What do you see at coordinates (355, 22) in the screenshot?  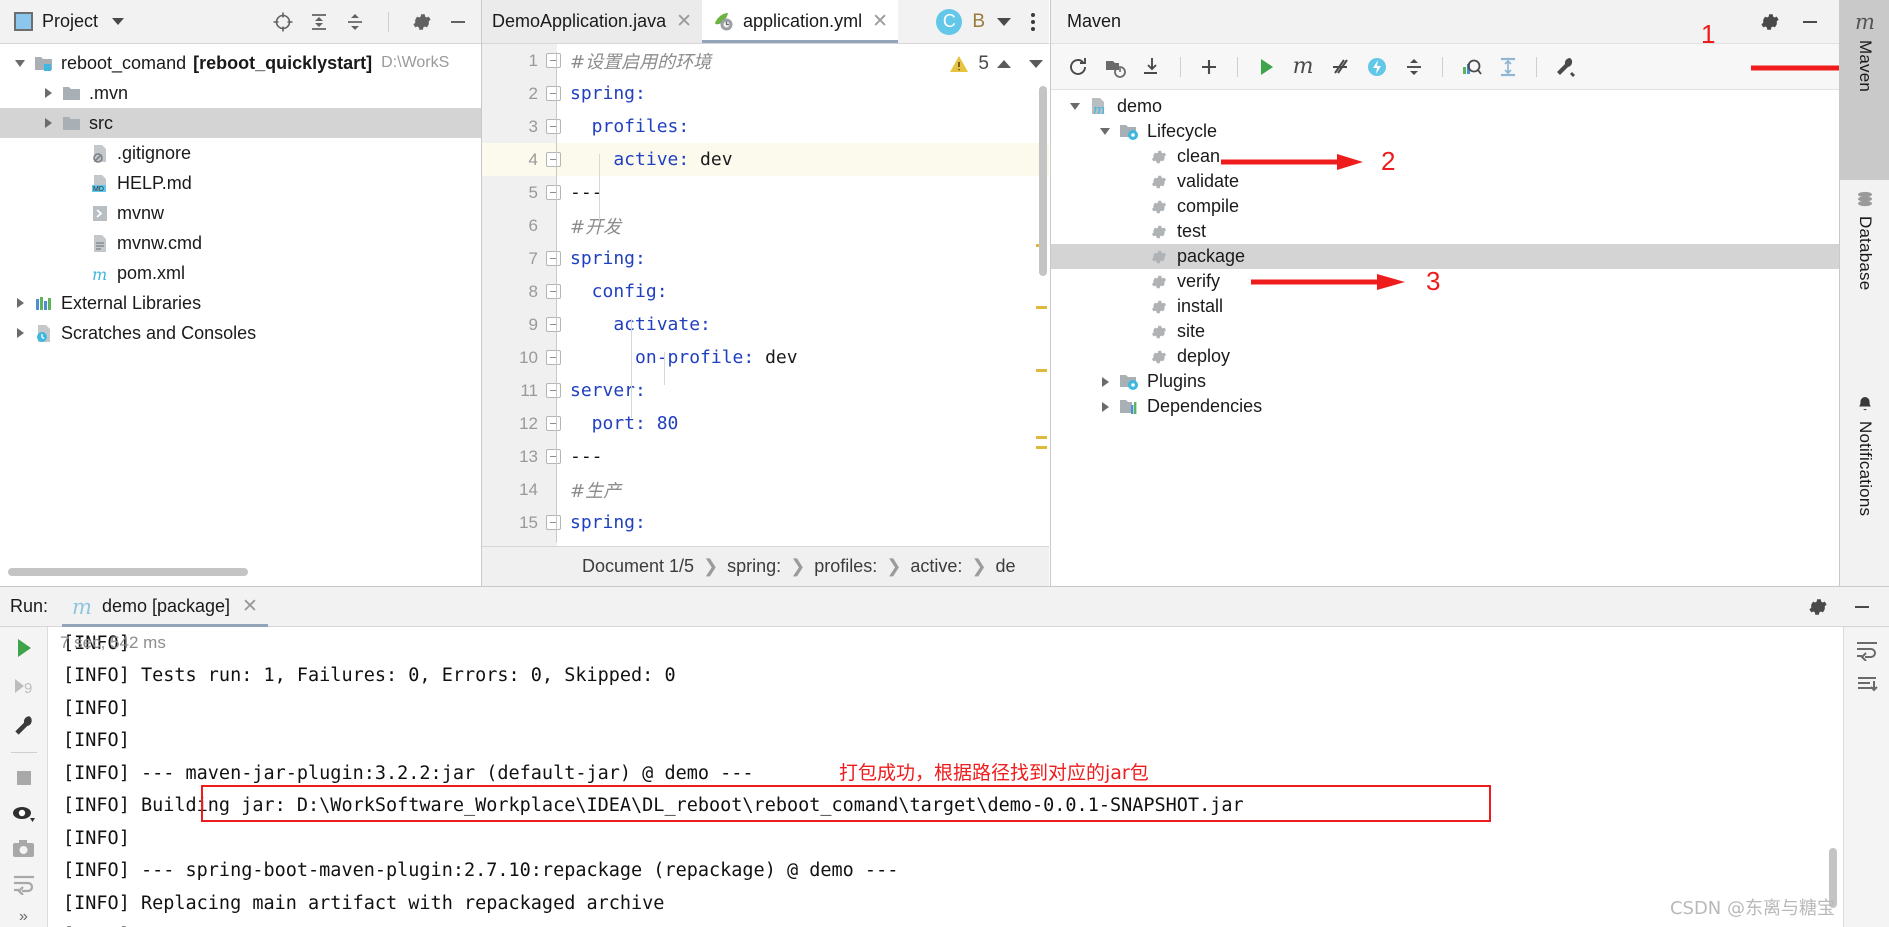 I see `expand-collapse-icon` at bounding box center [355, 22].